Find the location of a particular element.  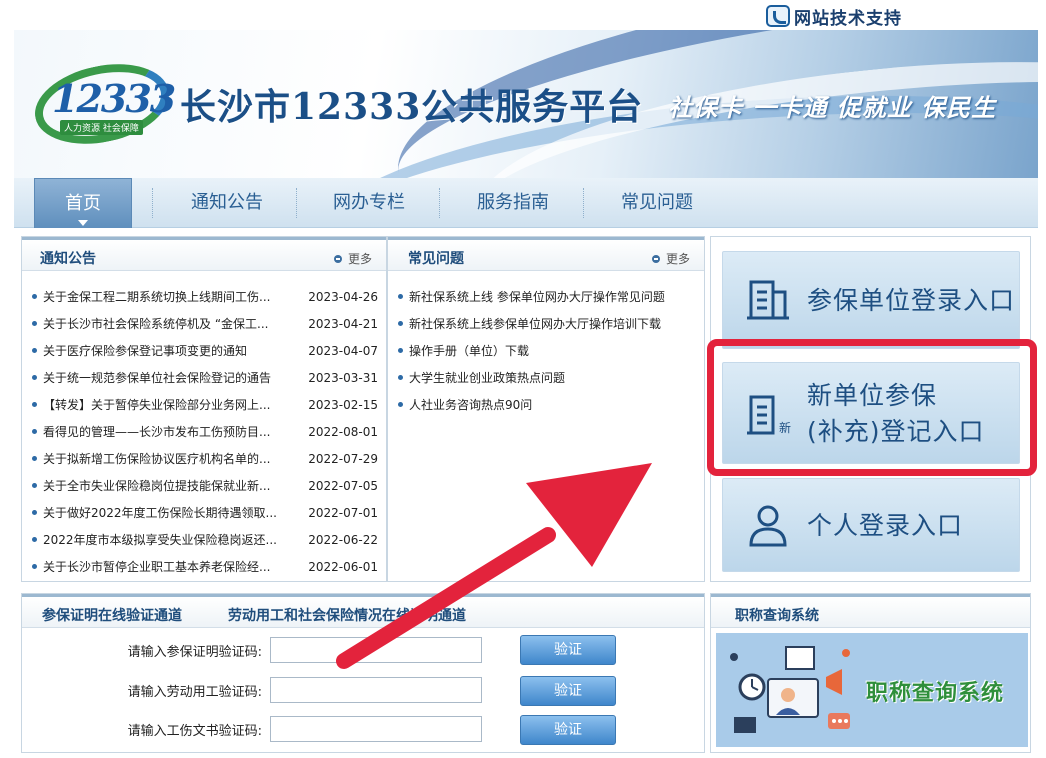

highlight-frame is located at coordinates (872, 407).